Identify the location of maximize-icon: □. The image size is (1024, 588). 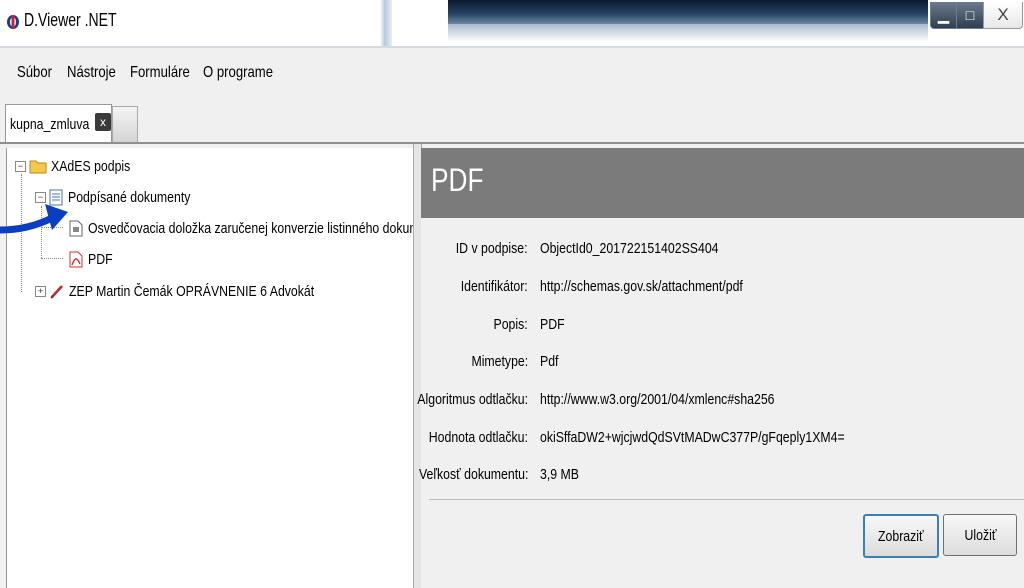
(970, 15).